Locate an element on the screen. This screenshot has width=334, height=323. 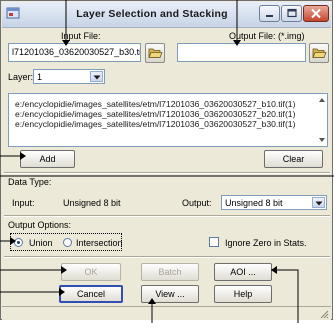
layer-value: 1 is located at coordinates (40, 77).